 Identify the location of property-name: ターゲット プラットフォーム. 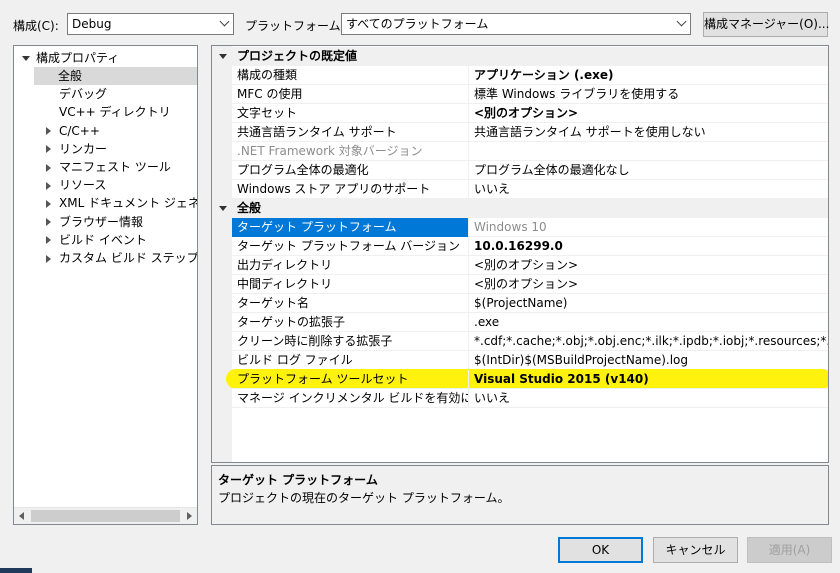
(350, 227).